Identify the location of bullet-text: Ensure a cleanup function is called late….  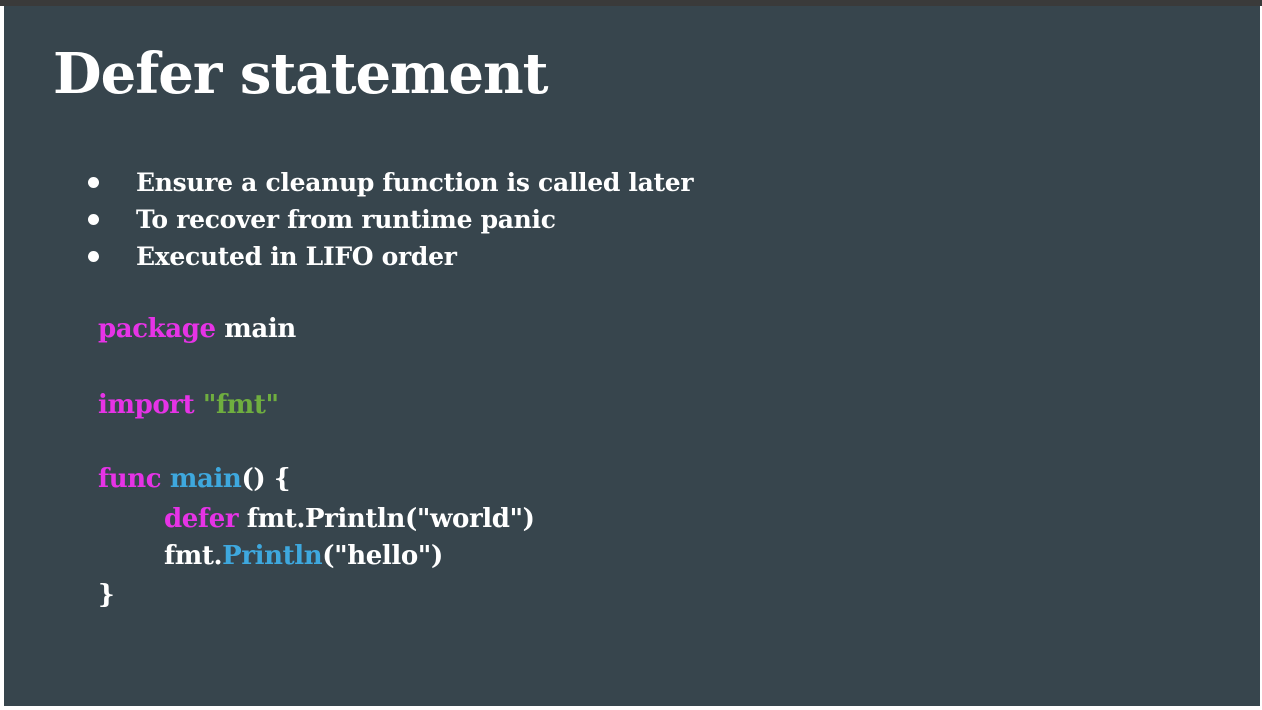
(415, 182).